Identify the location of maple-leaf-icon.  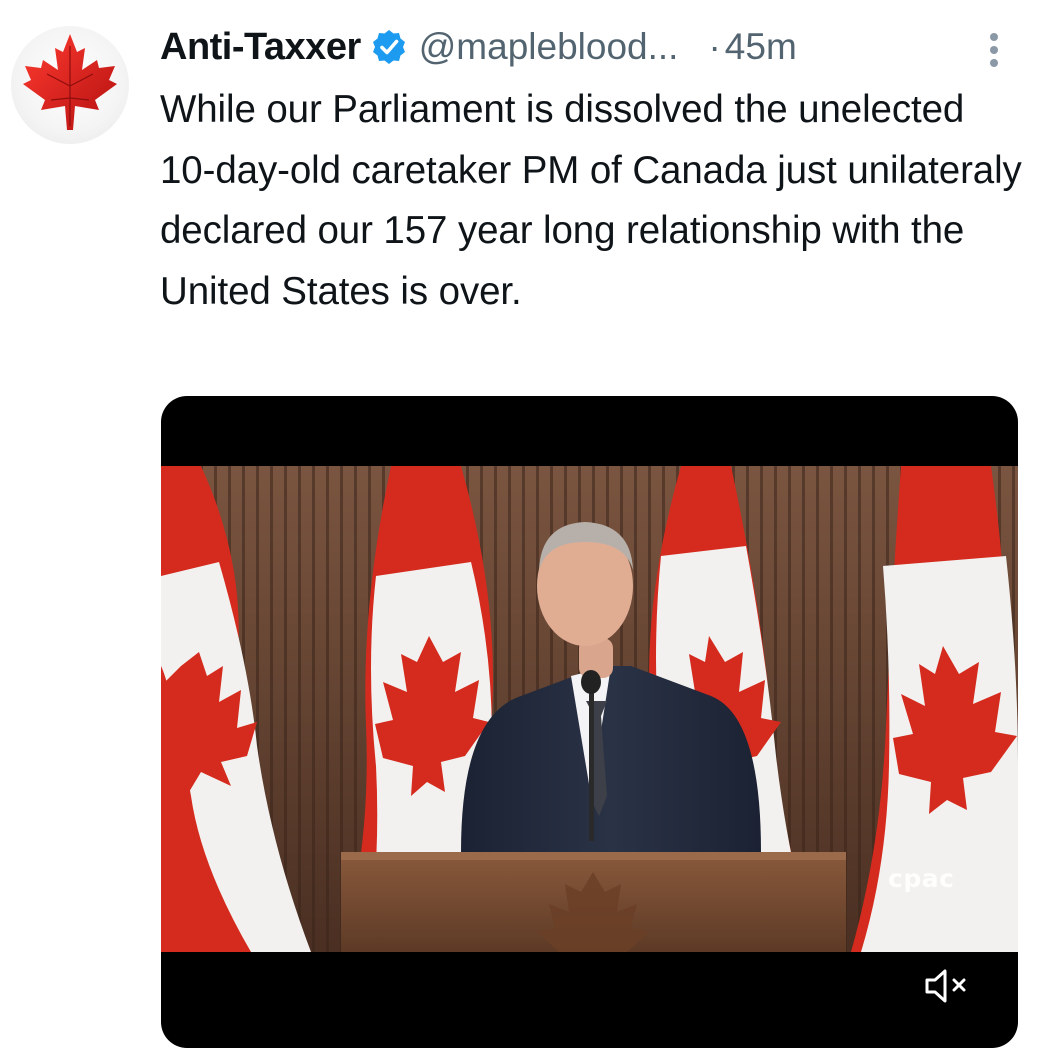
(70, 82).